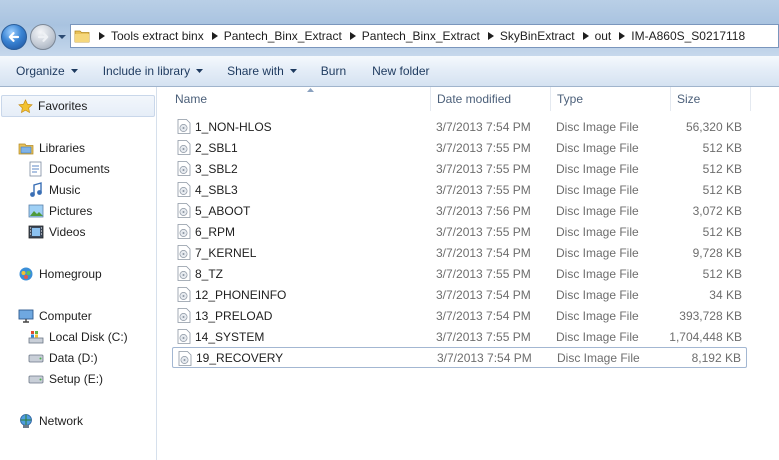 Image resolution: width=779 pixels, height=460 pixels. Describe the element at coordinates (43, 37) in the screenshot. I see `forward-button` at that location.